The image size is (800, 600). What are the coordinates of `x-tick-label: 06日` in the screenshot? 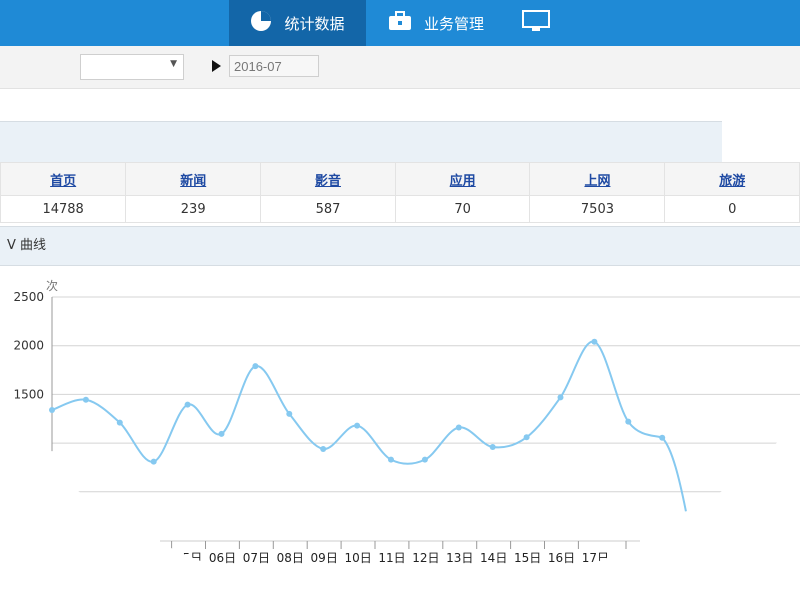 It's located at (222, 558).